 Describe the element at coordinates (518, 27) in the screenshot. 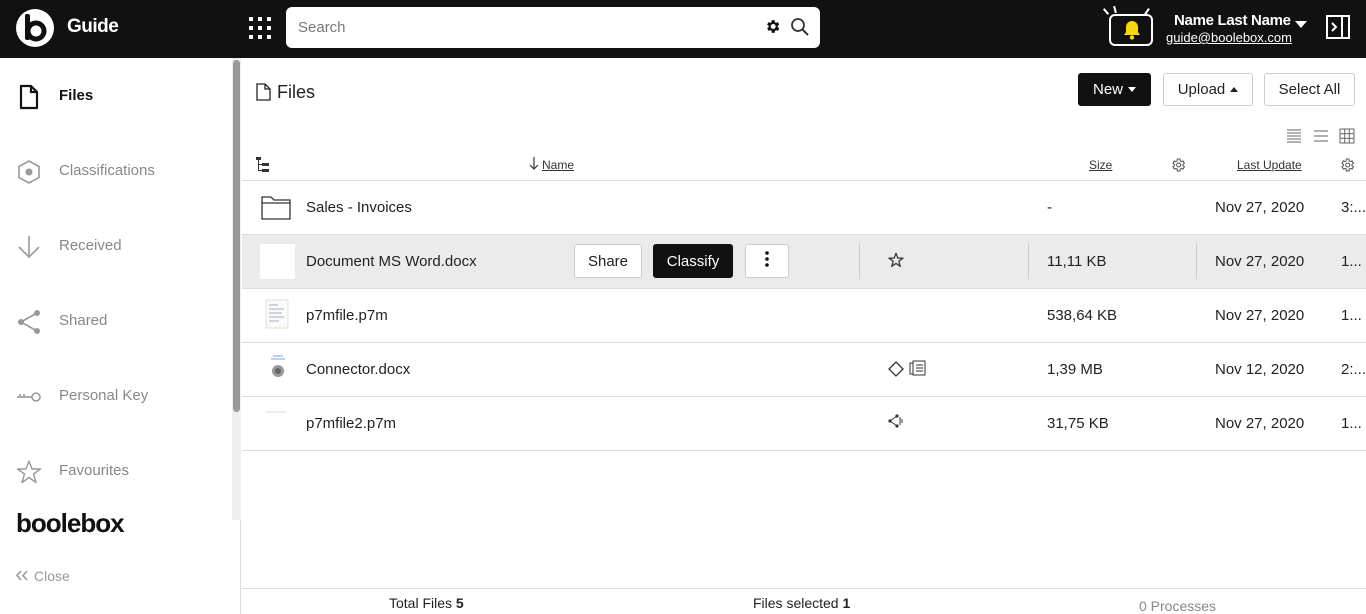

I see `search-input` at that location.